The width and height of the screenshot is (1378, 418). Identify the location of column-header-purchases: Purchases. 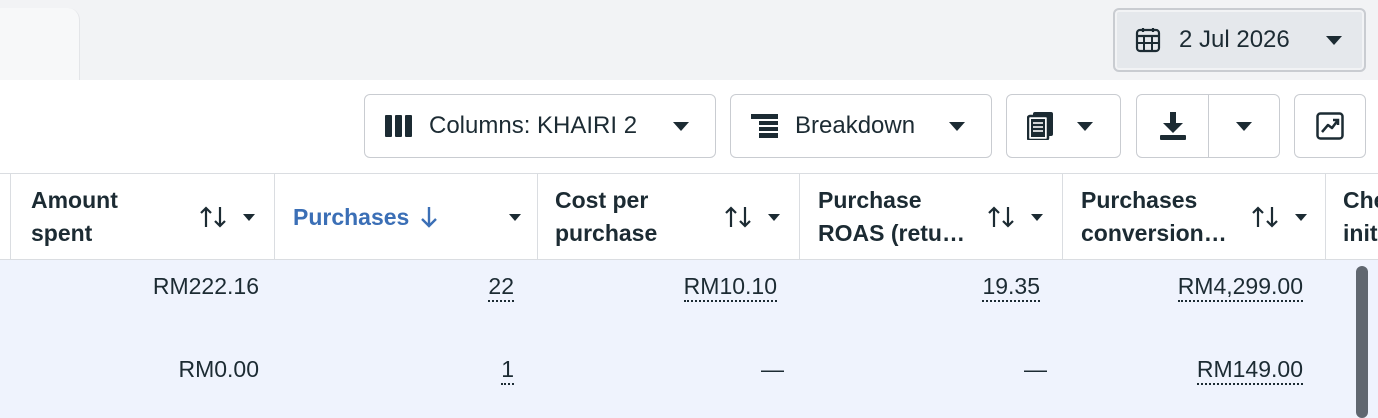
(405, 217).